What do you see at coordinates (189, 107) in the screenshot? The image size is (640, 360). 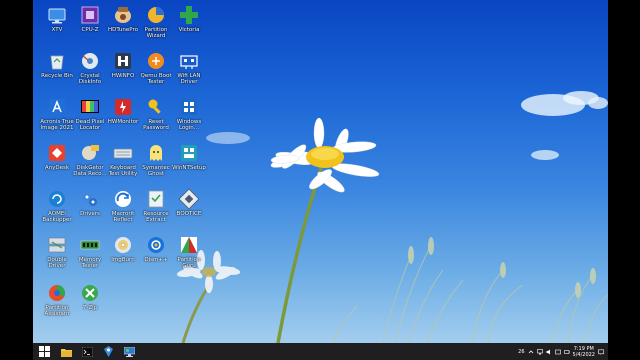 I see `windows-login-icon` at bounding box center [189, 107].